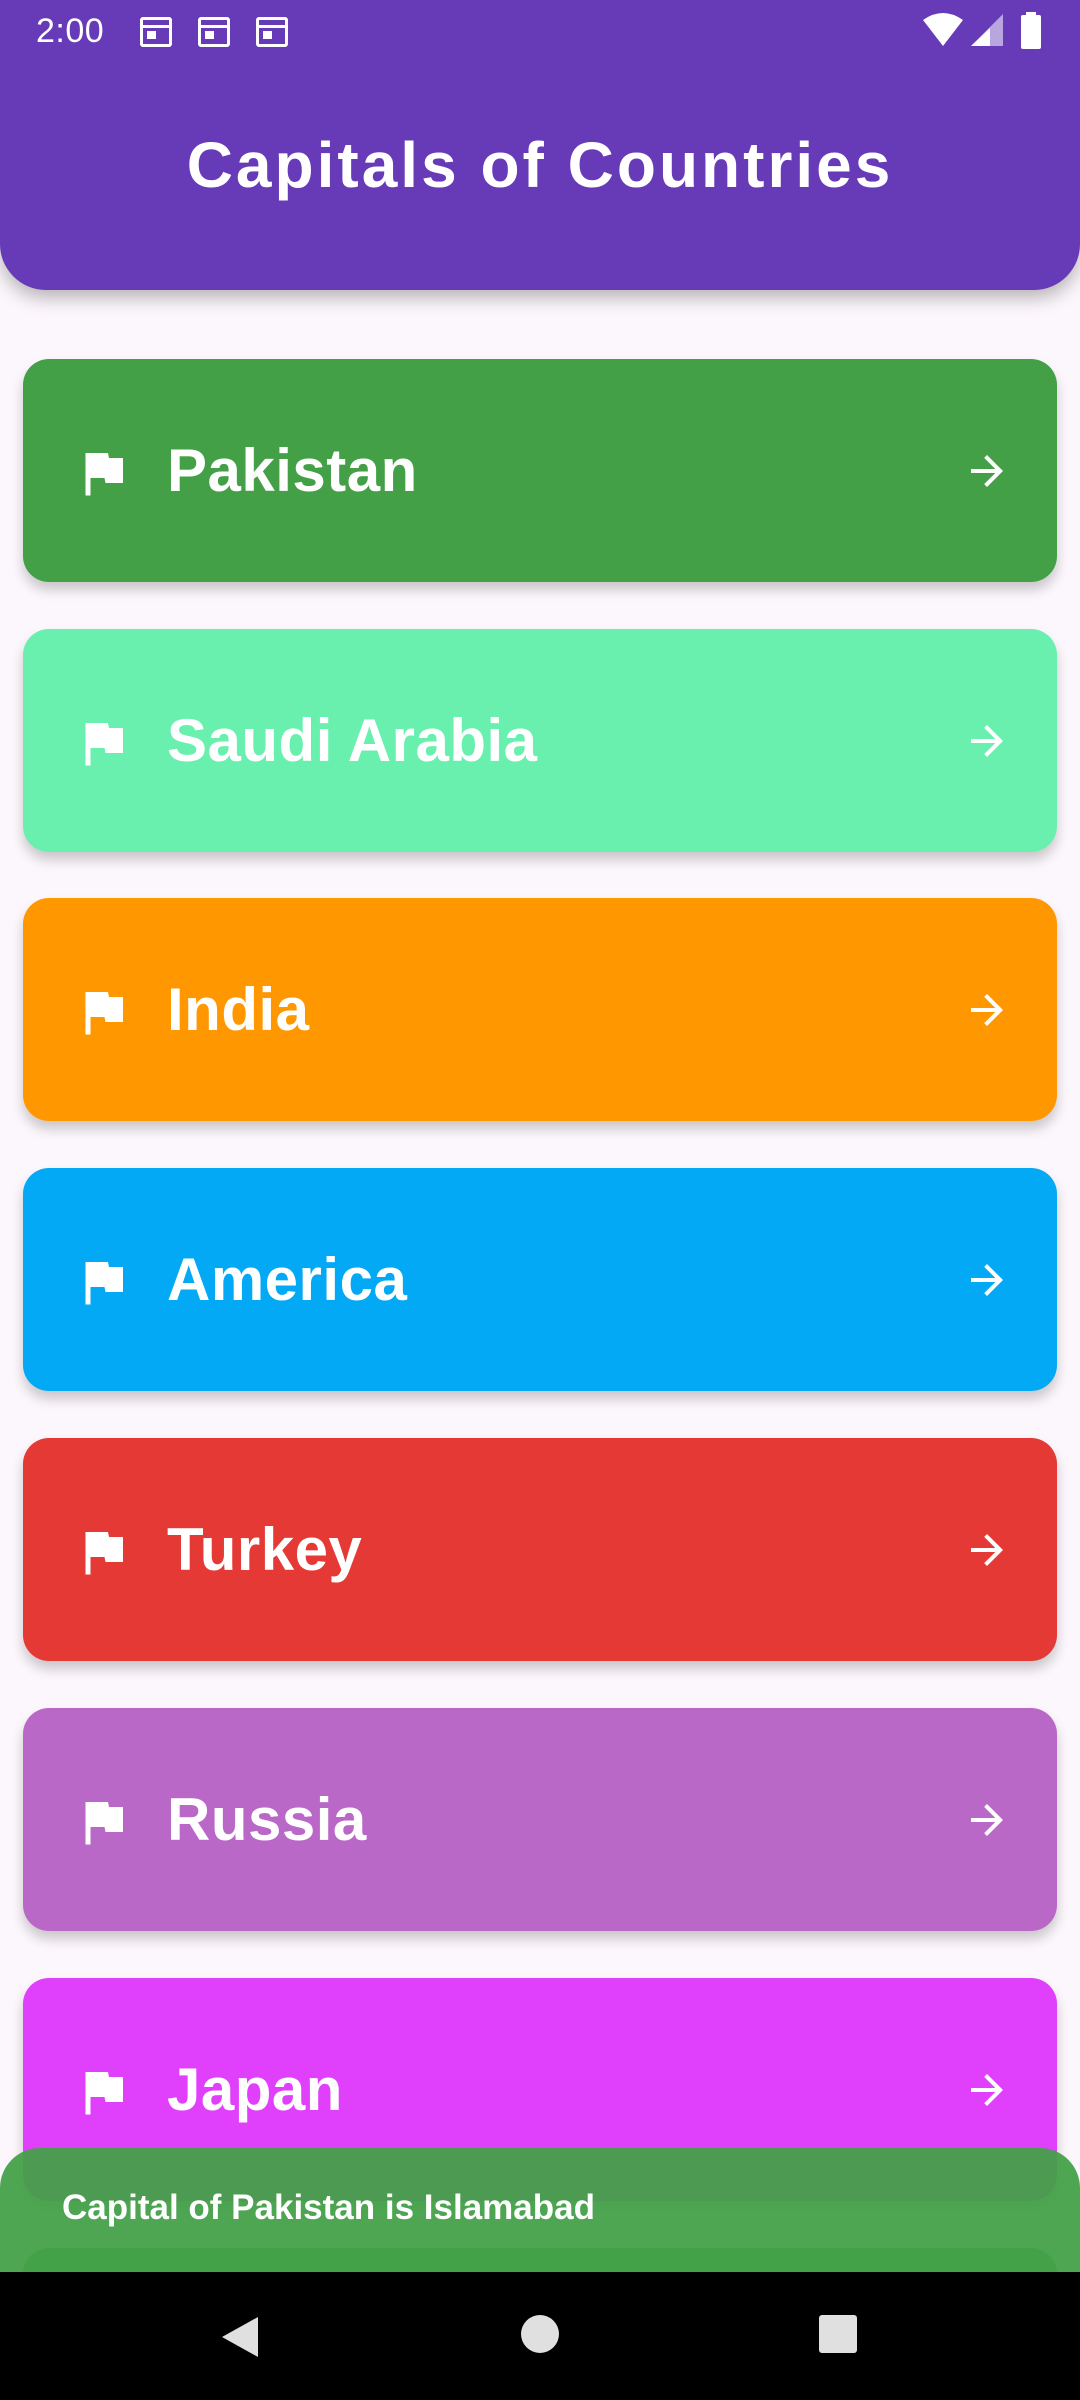 The image size is (1080, 2400). Describe the element at coordinates (540, 32) in the screenshot. I see `status-bar: 2:00` at that location.